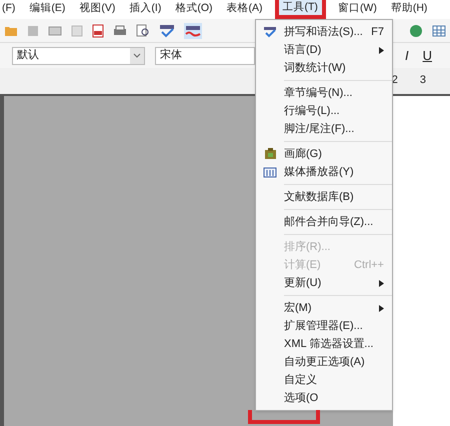  I want to click on italic-button: I, so click(406, 56).